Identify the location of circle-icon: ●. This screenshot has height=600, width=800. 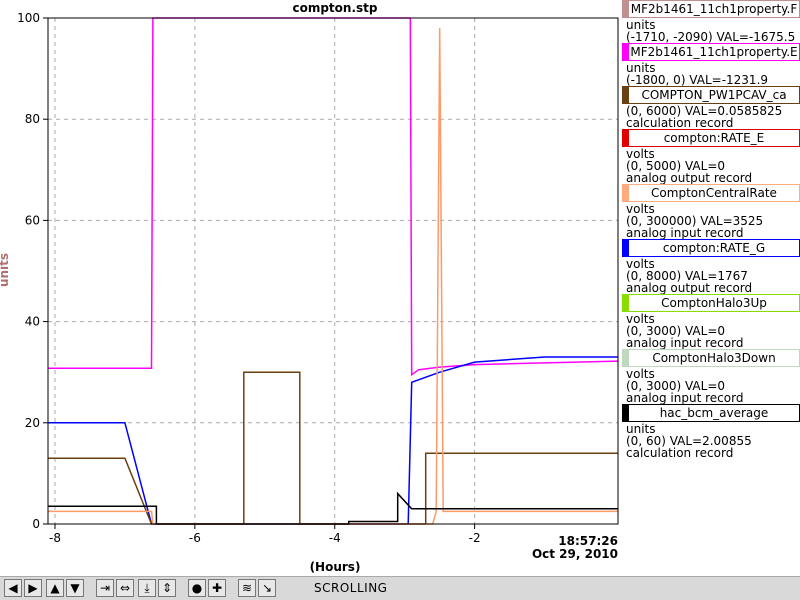
(197, 588).